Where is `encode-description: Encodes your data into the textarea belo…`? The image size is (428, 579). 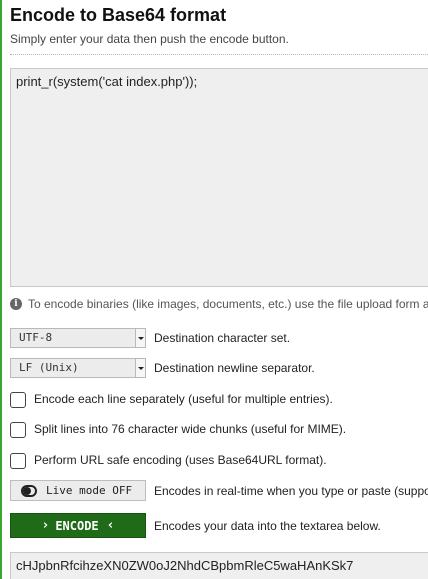
encode-description: Encodes your data into the textarea belo… is located at coordinates (267, 526).